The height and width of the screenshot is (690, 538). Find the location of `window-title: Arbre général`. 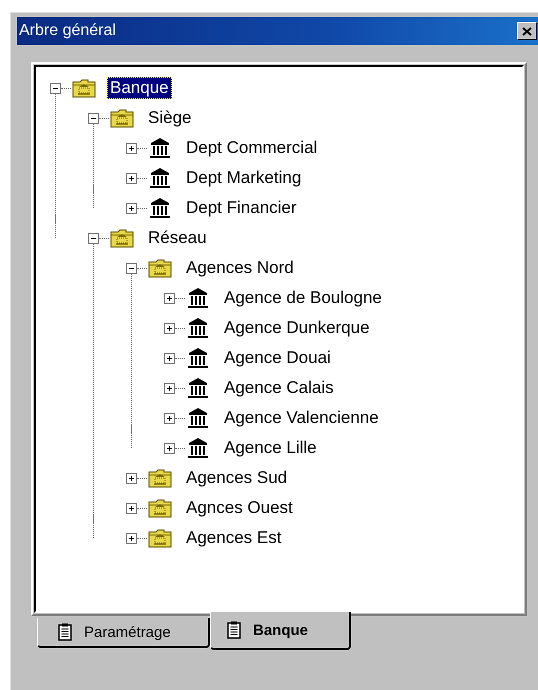

window-title: Arbre général is located at coordinates (67, 31).